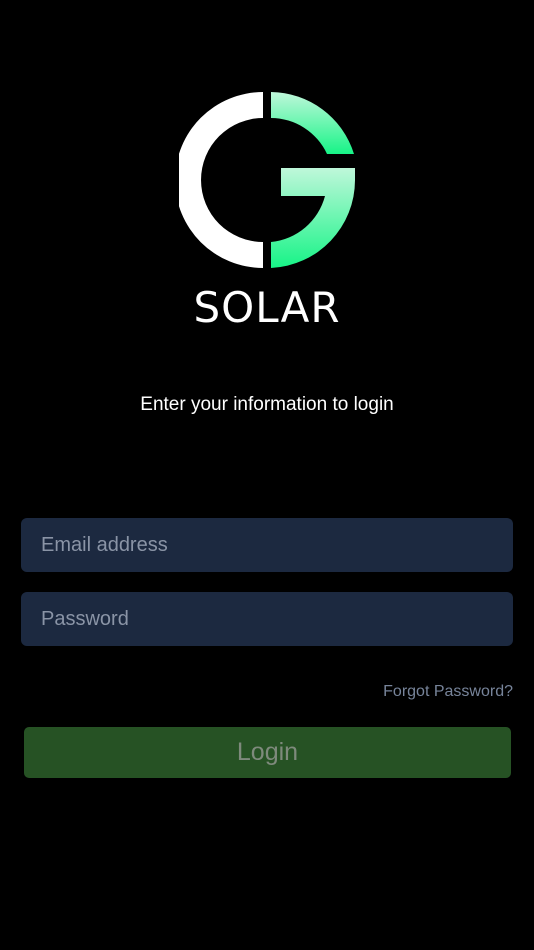  I want to click on solar-logo-icon, so click(267, 180).